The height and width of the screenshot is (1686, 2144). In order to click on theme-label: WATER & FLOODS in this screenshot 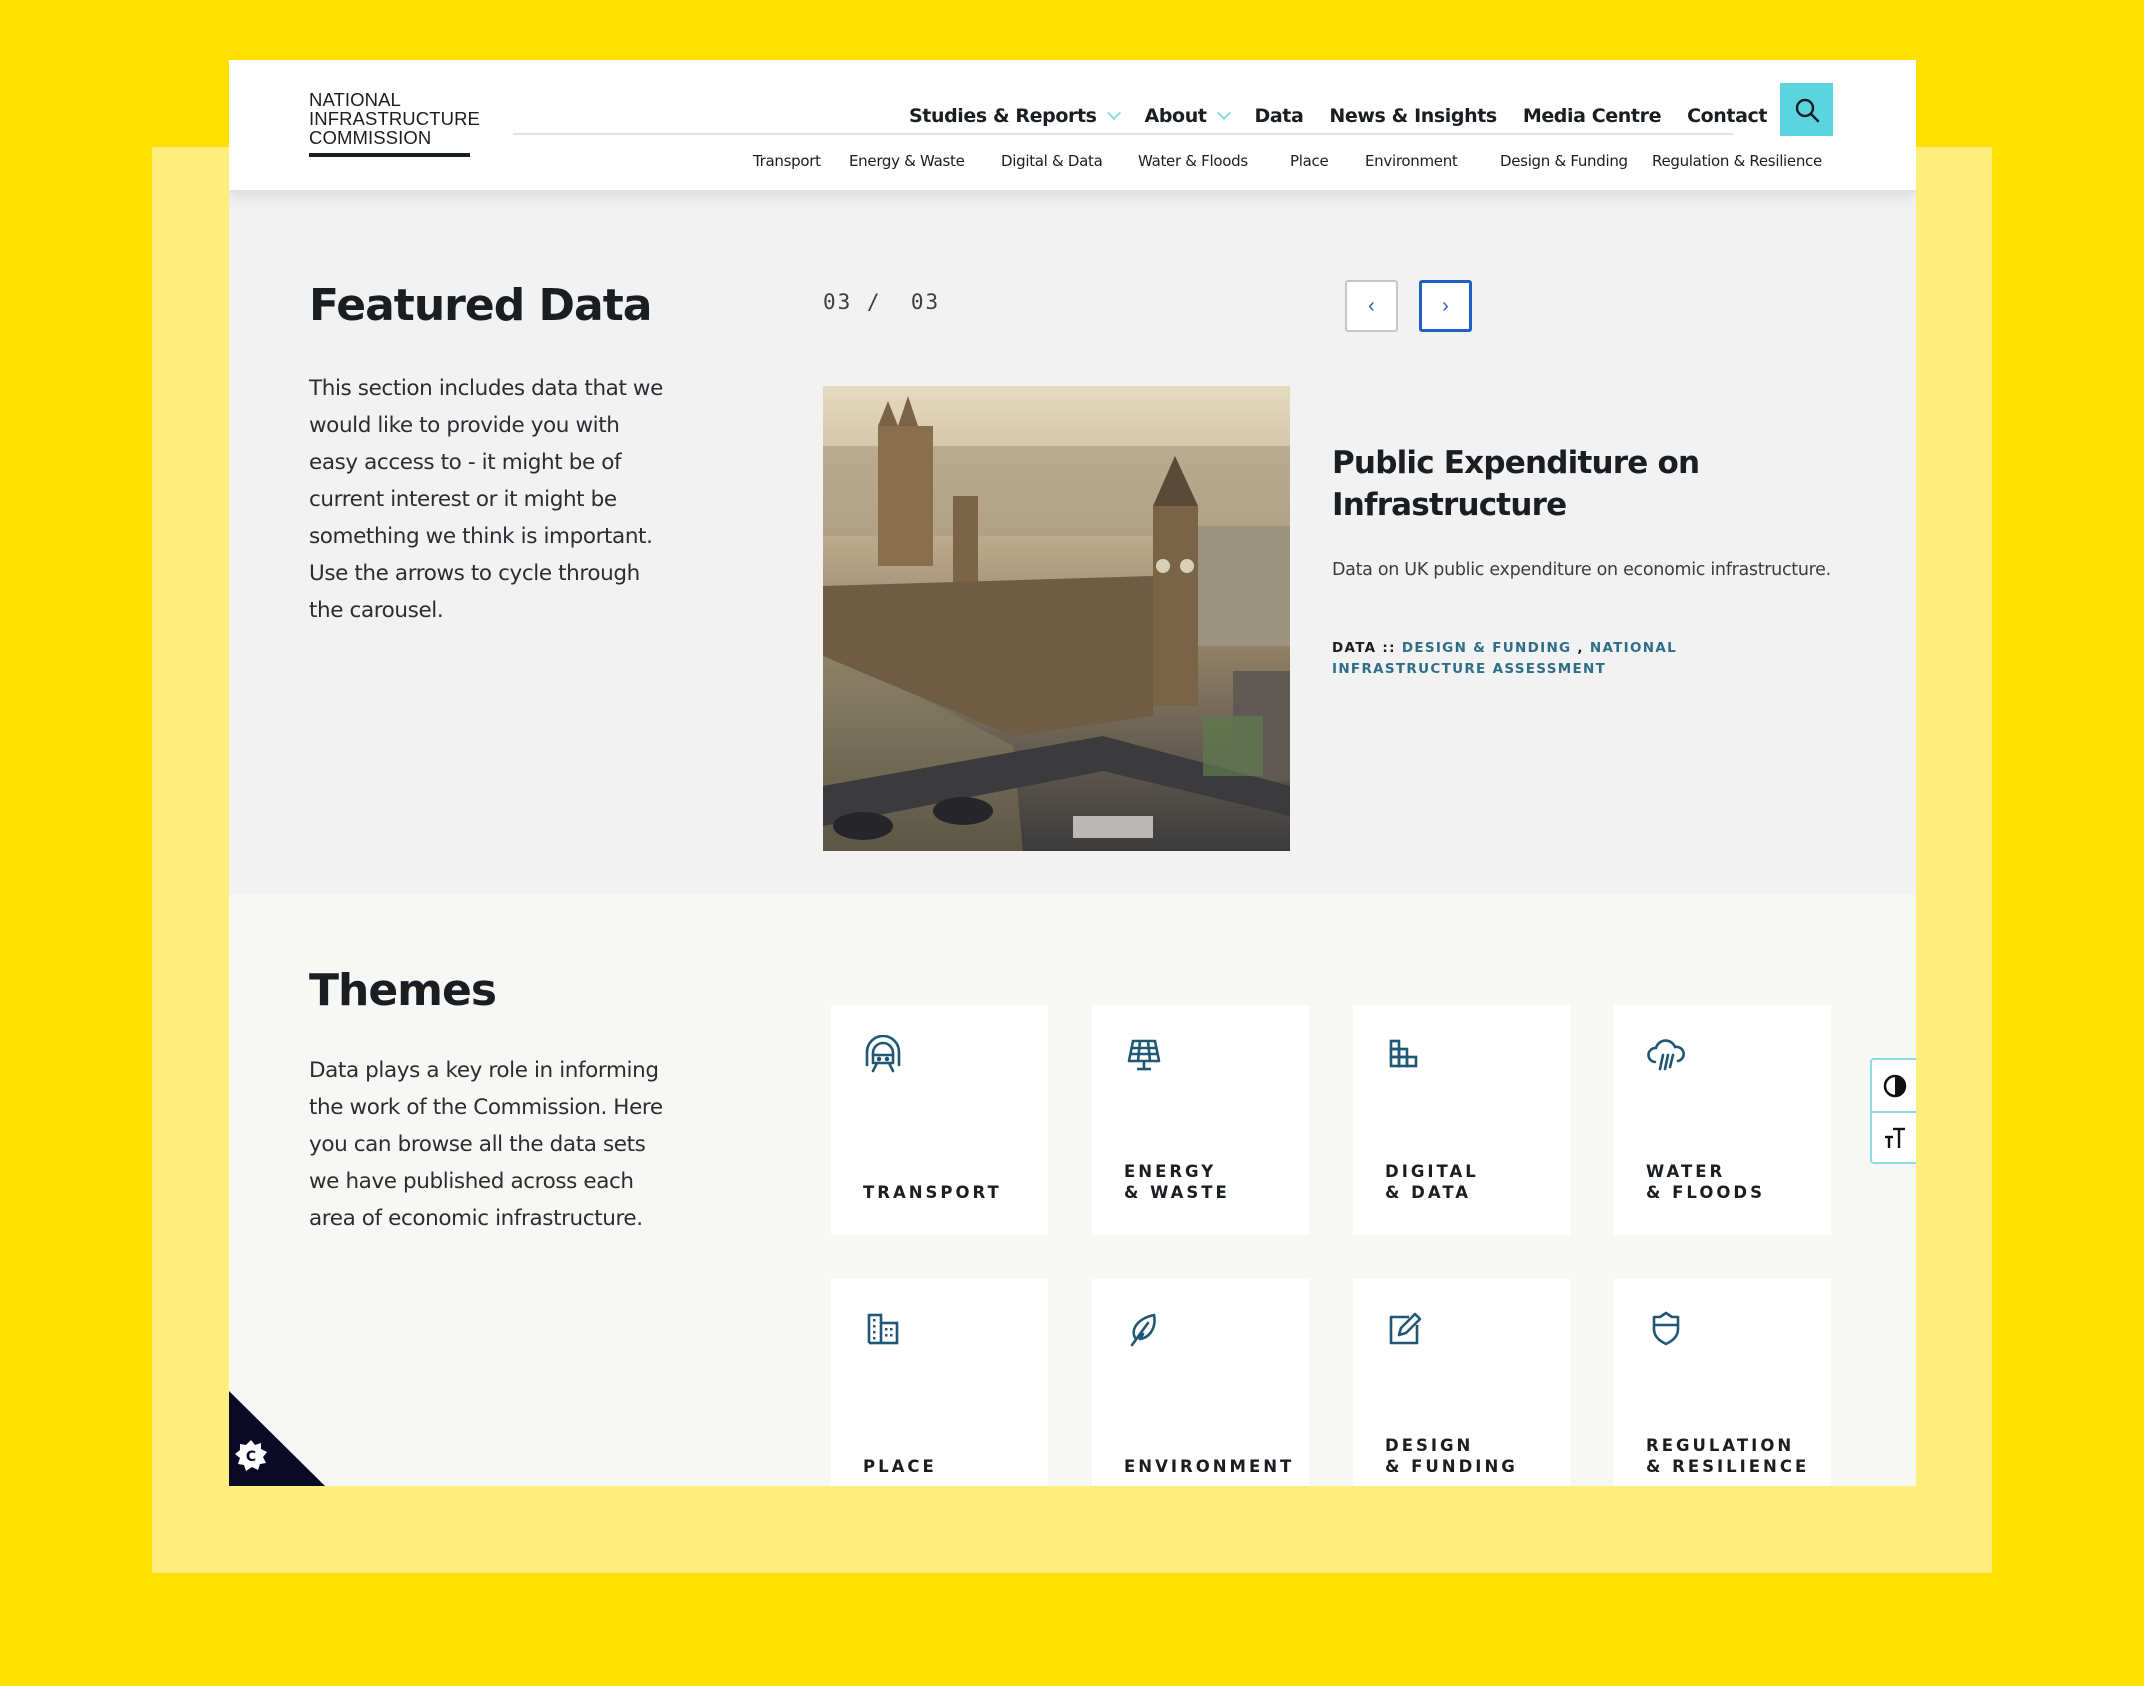, I will do `click(1705, 1182)`.